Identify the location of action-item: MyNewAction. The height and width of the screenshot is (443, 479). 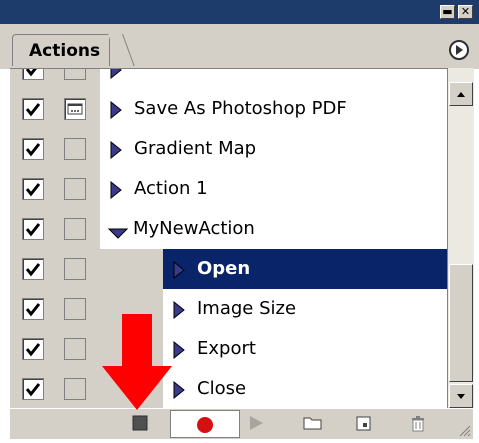
(273, 229).